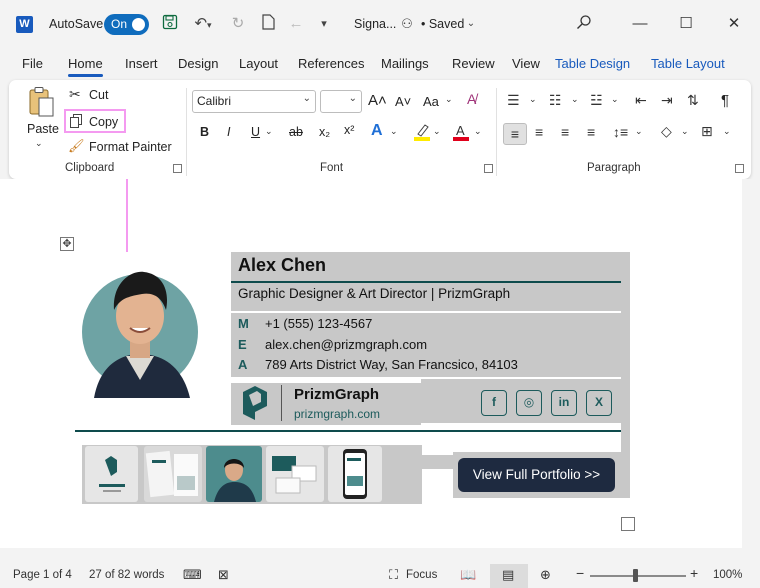 This screenshot has height=588, width=760. I want to click on tab-design: Design, so click(198, 63).